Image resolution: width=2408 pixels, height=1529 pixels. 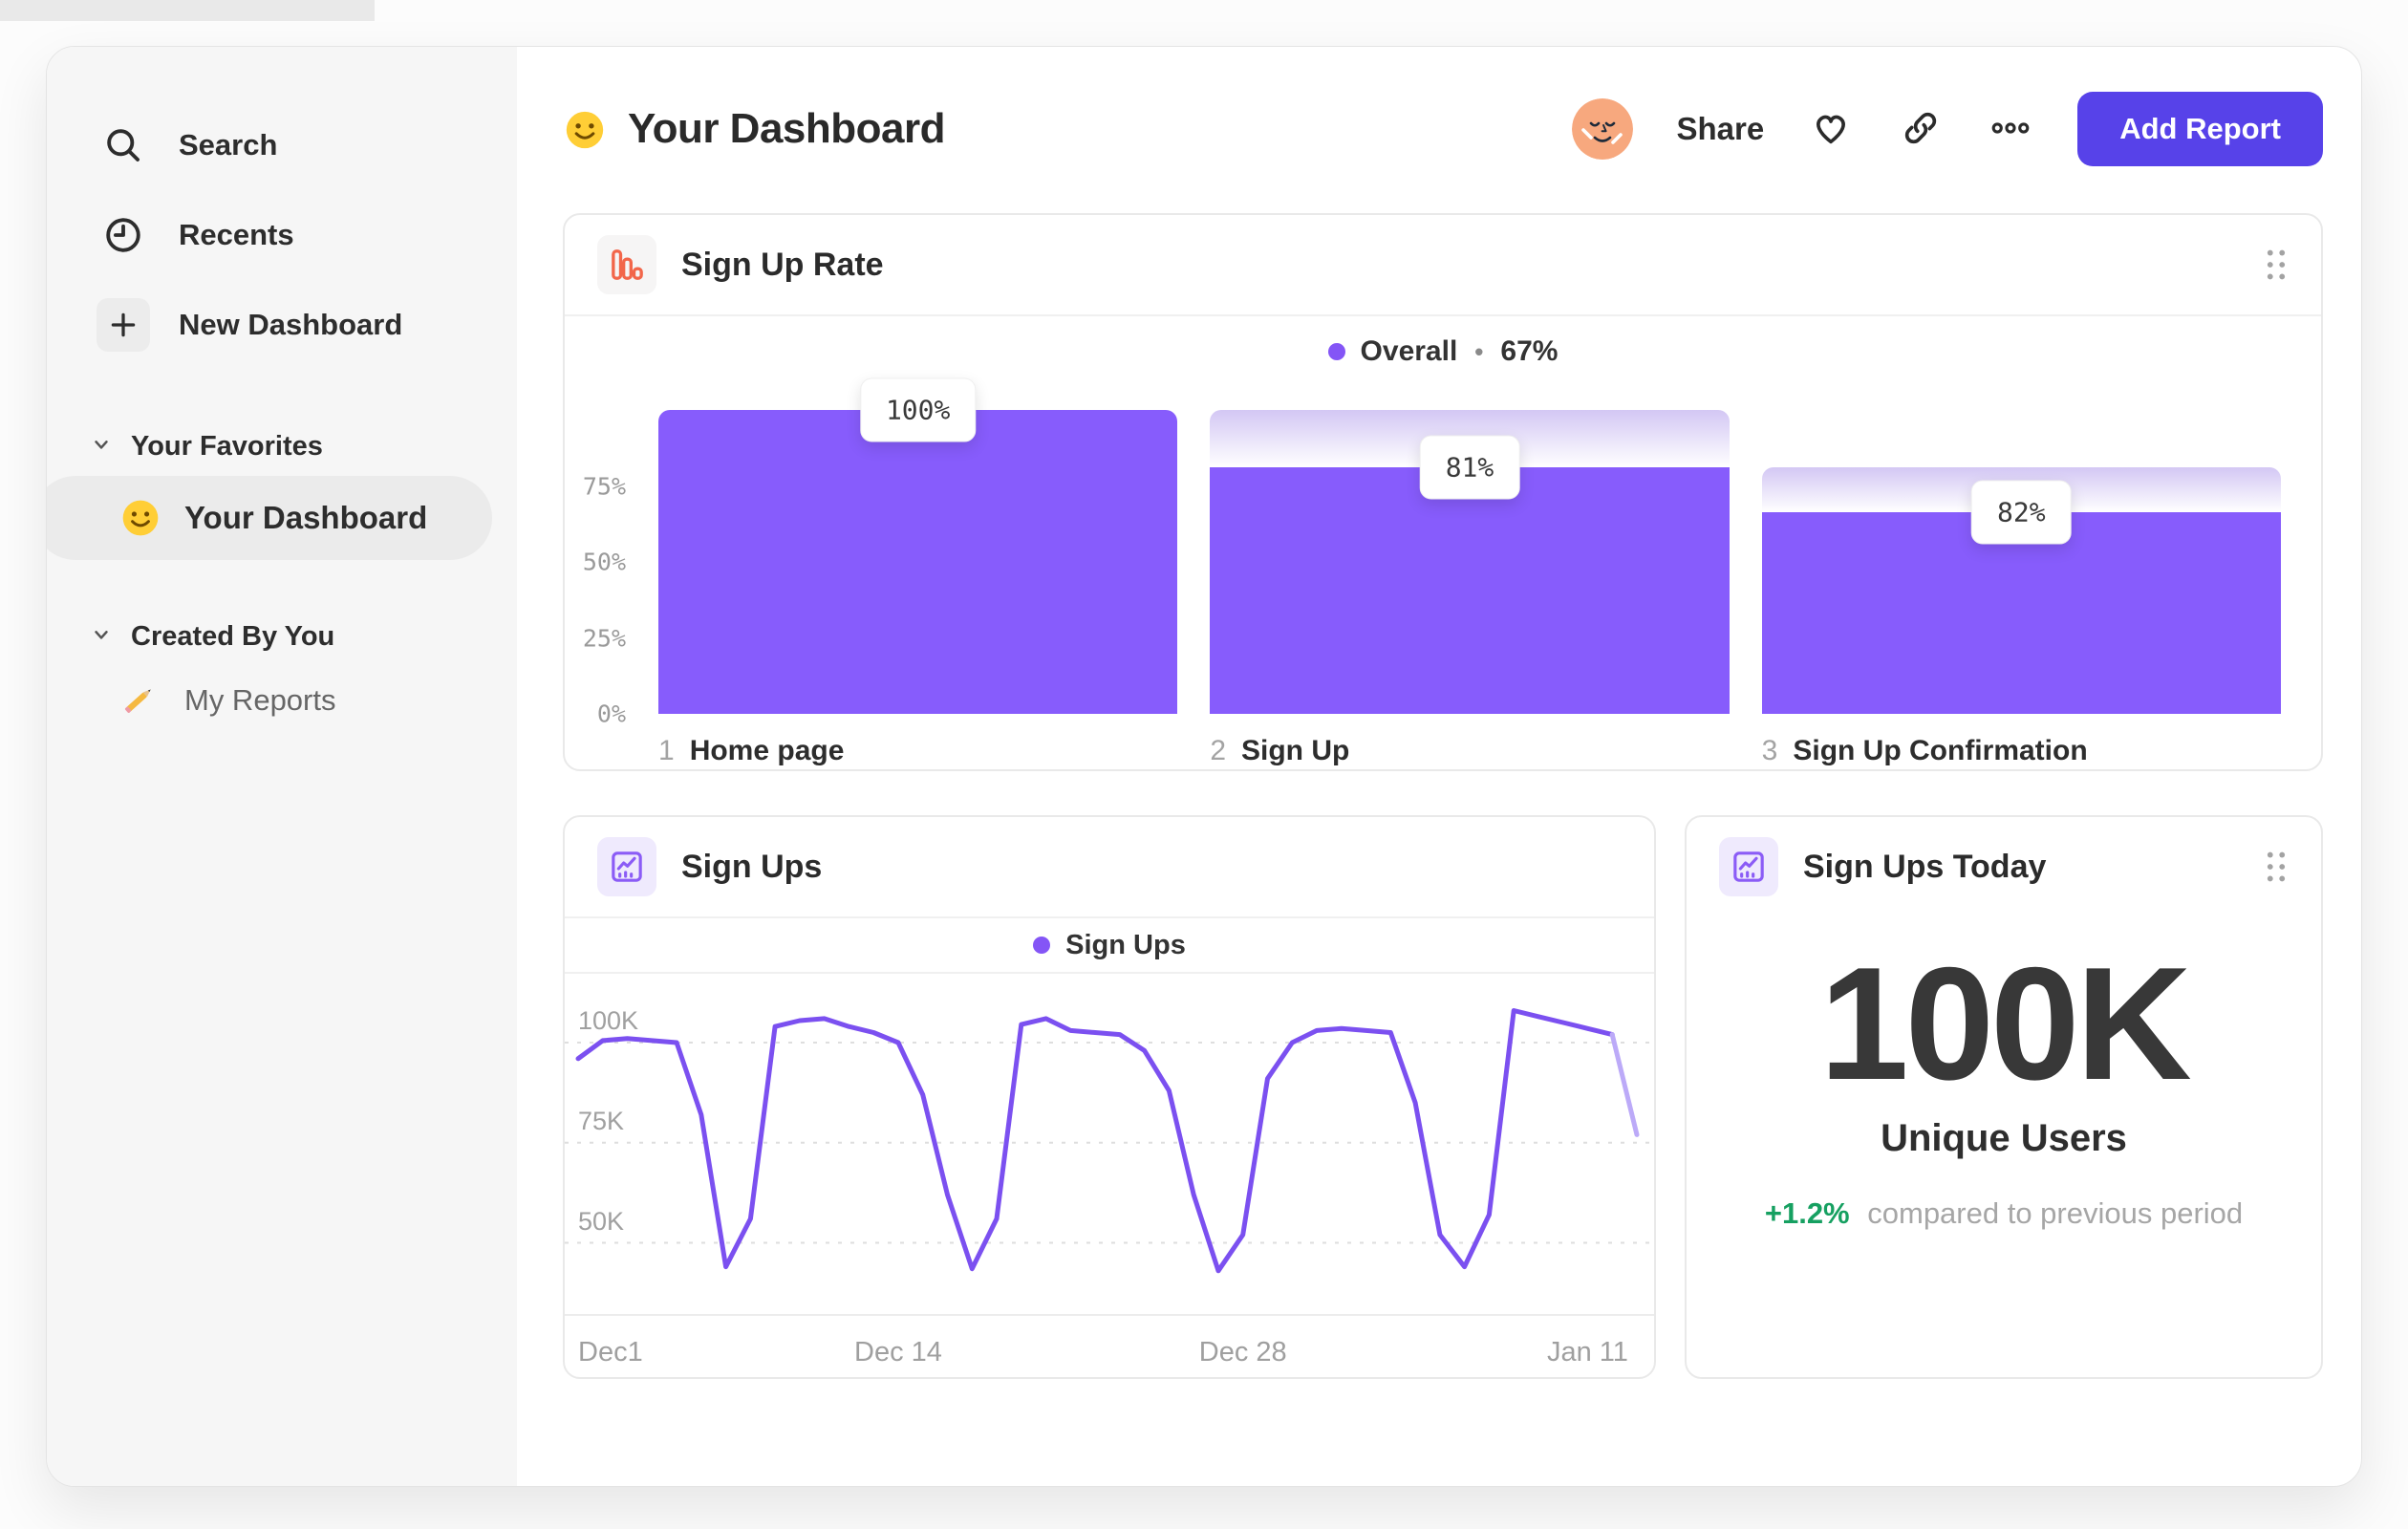 What do you see at coordinates (188, 10) in the screenshot?
I see `desktop-strip` at bounding box center [188, 10].